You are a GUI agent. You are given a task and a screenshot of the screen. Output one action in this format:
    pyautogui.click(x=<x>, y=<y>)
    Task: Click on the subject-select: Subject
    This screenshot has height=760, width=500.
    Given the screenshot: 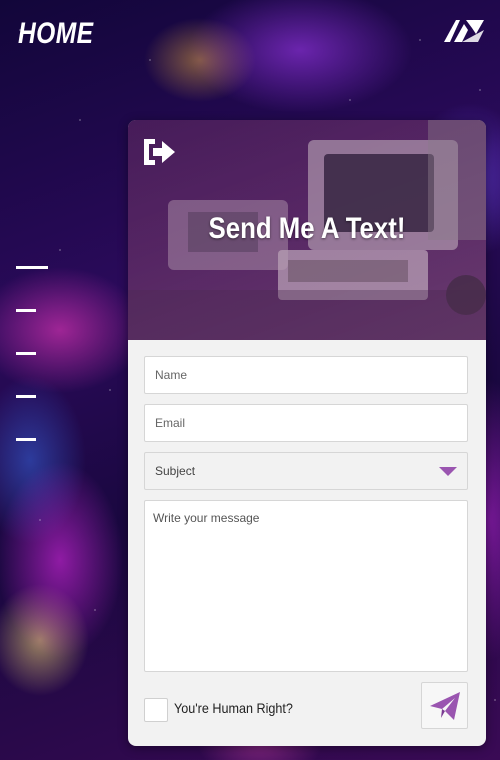 What is the action you would take?
    pyautogui.click(x=306, y=471)
    